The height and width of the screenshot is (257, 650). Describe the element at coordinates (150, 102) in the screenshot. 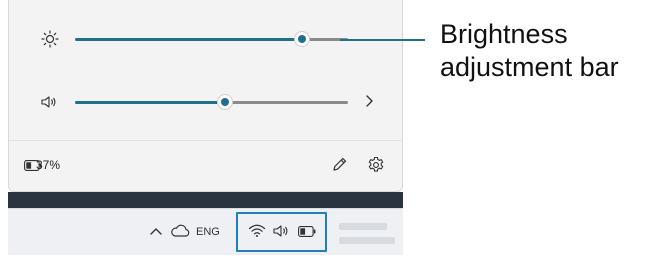

I see `volume-slider-fill` at that location.